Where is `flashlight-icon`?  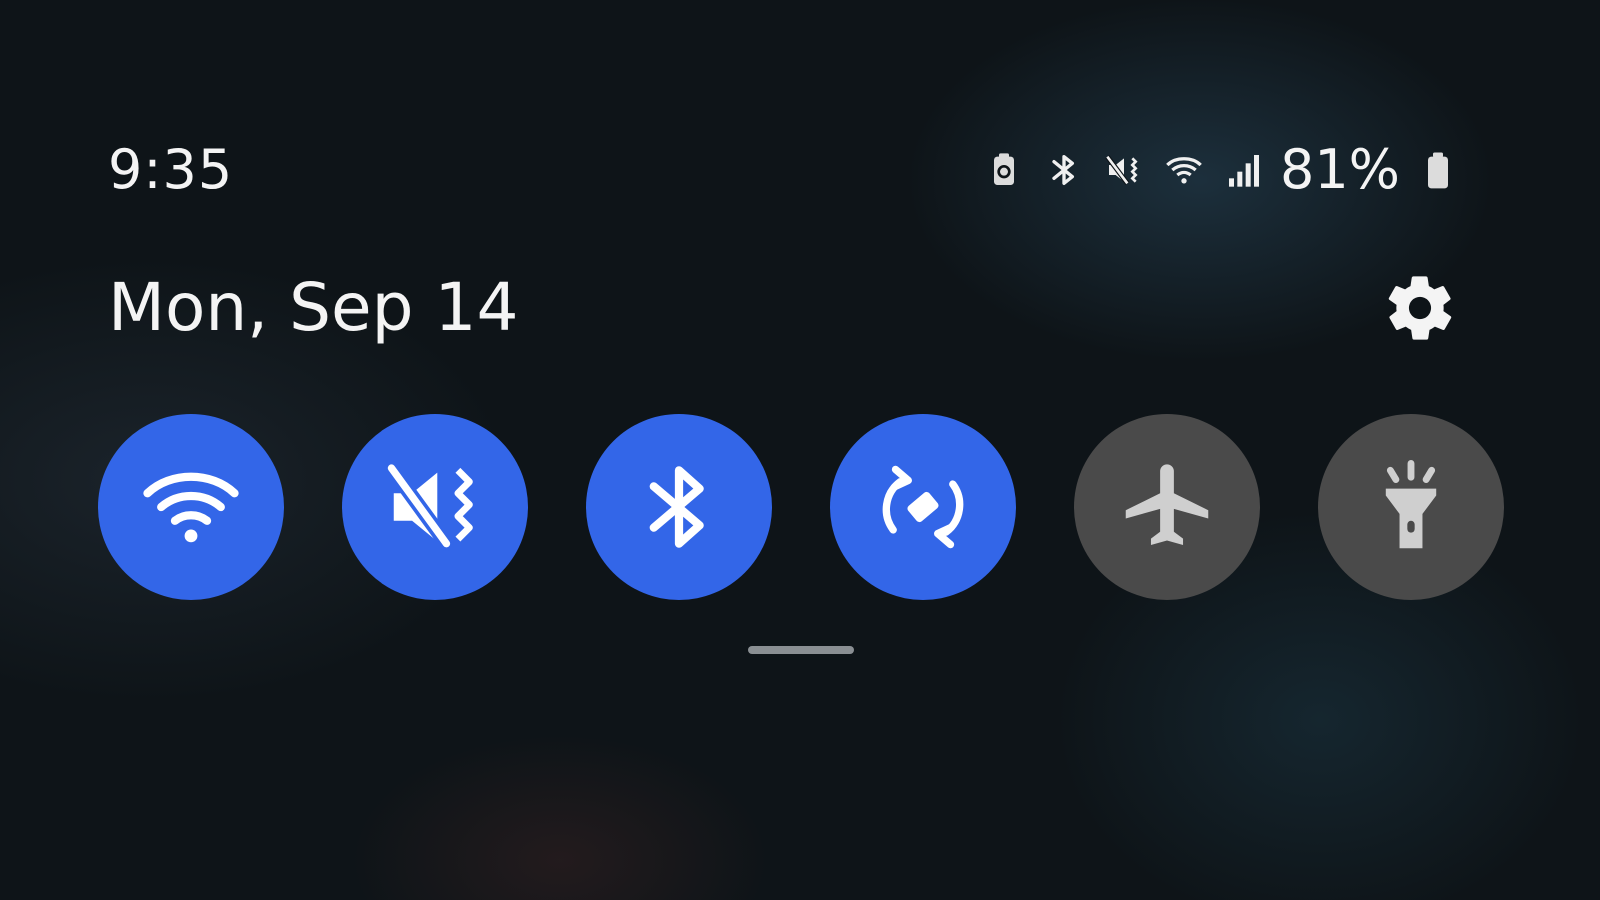
flashlight-icon is located at coordinates (1411, 504).